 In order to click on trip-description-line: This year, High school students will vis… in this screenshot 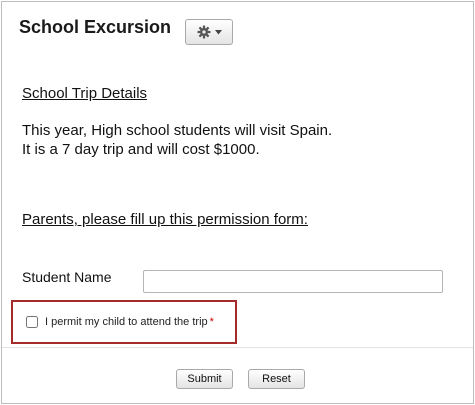, I will do `click(177, 130)`.